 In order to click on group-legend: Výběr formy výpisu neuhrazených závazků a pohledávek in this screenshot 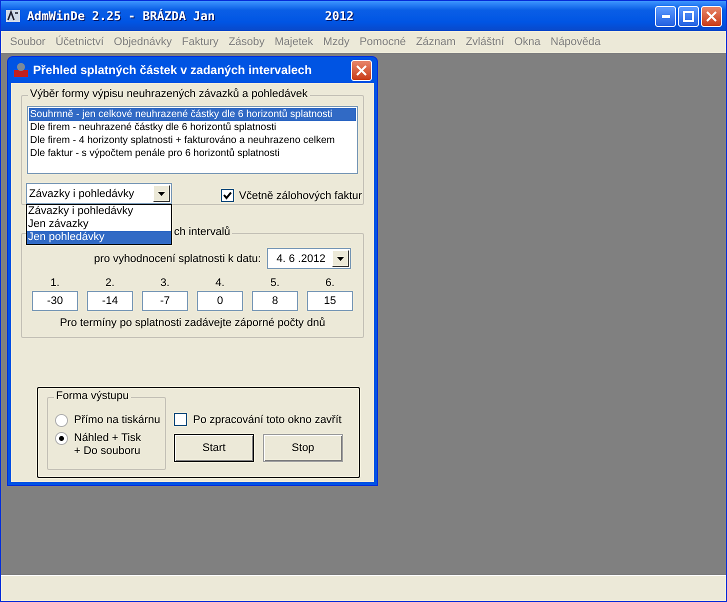, I will do `click(169, 94)`.